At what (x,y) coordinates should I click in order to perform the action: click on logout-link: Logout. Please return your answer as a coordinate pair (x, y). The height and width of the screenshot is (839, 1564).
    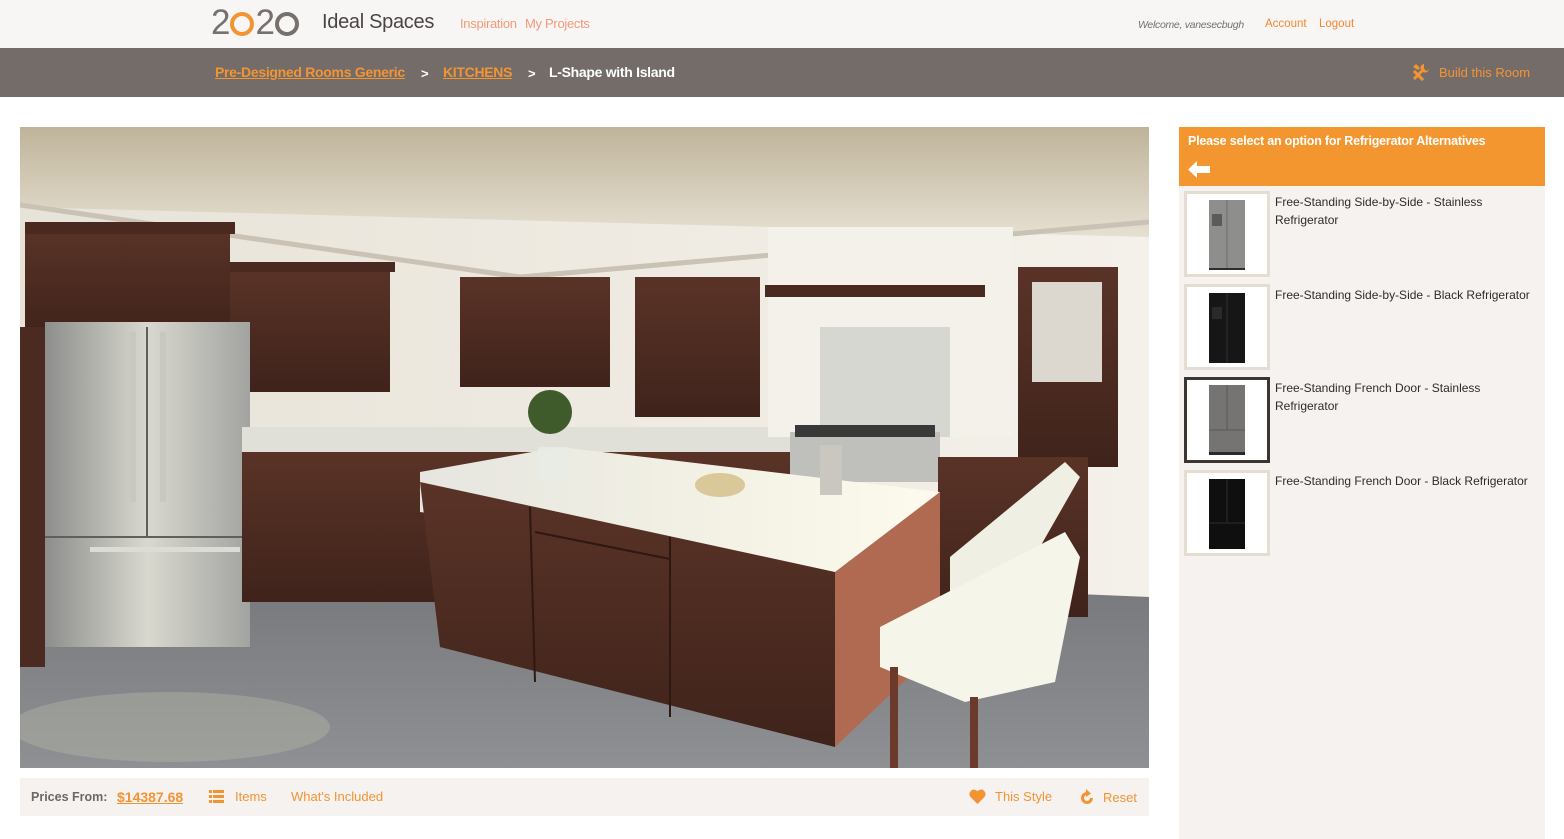
    Looking at the image, I should click on (1336, 24).